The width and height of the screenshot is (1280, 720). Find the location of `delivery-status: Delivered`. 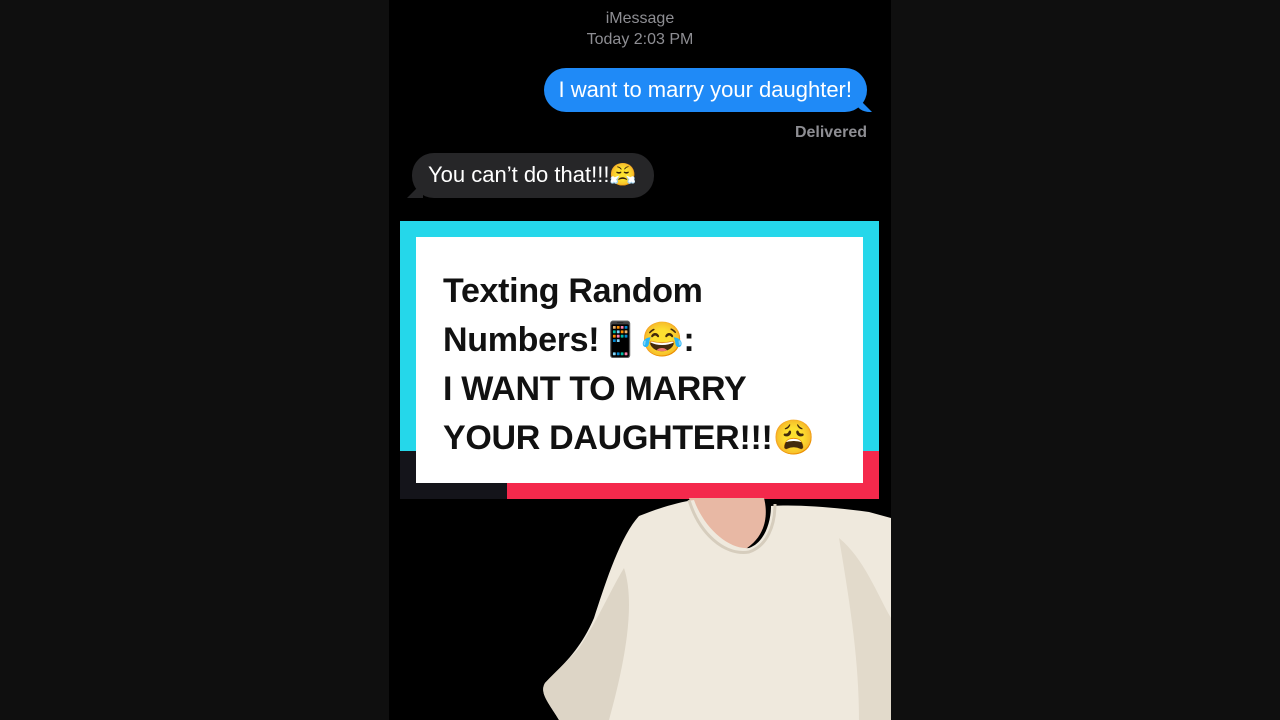

delivery-status: Delivered is located at coordinates (830, 132).